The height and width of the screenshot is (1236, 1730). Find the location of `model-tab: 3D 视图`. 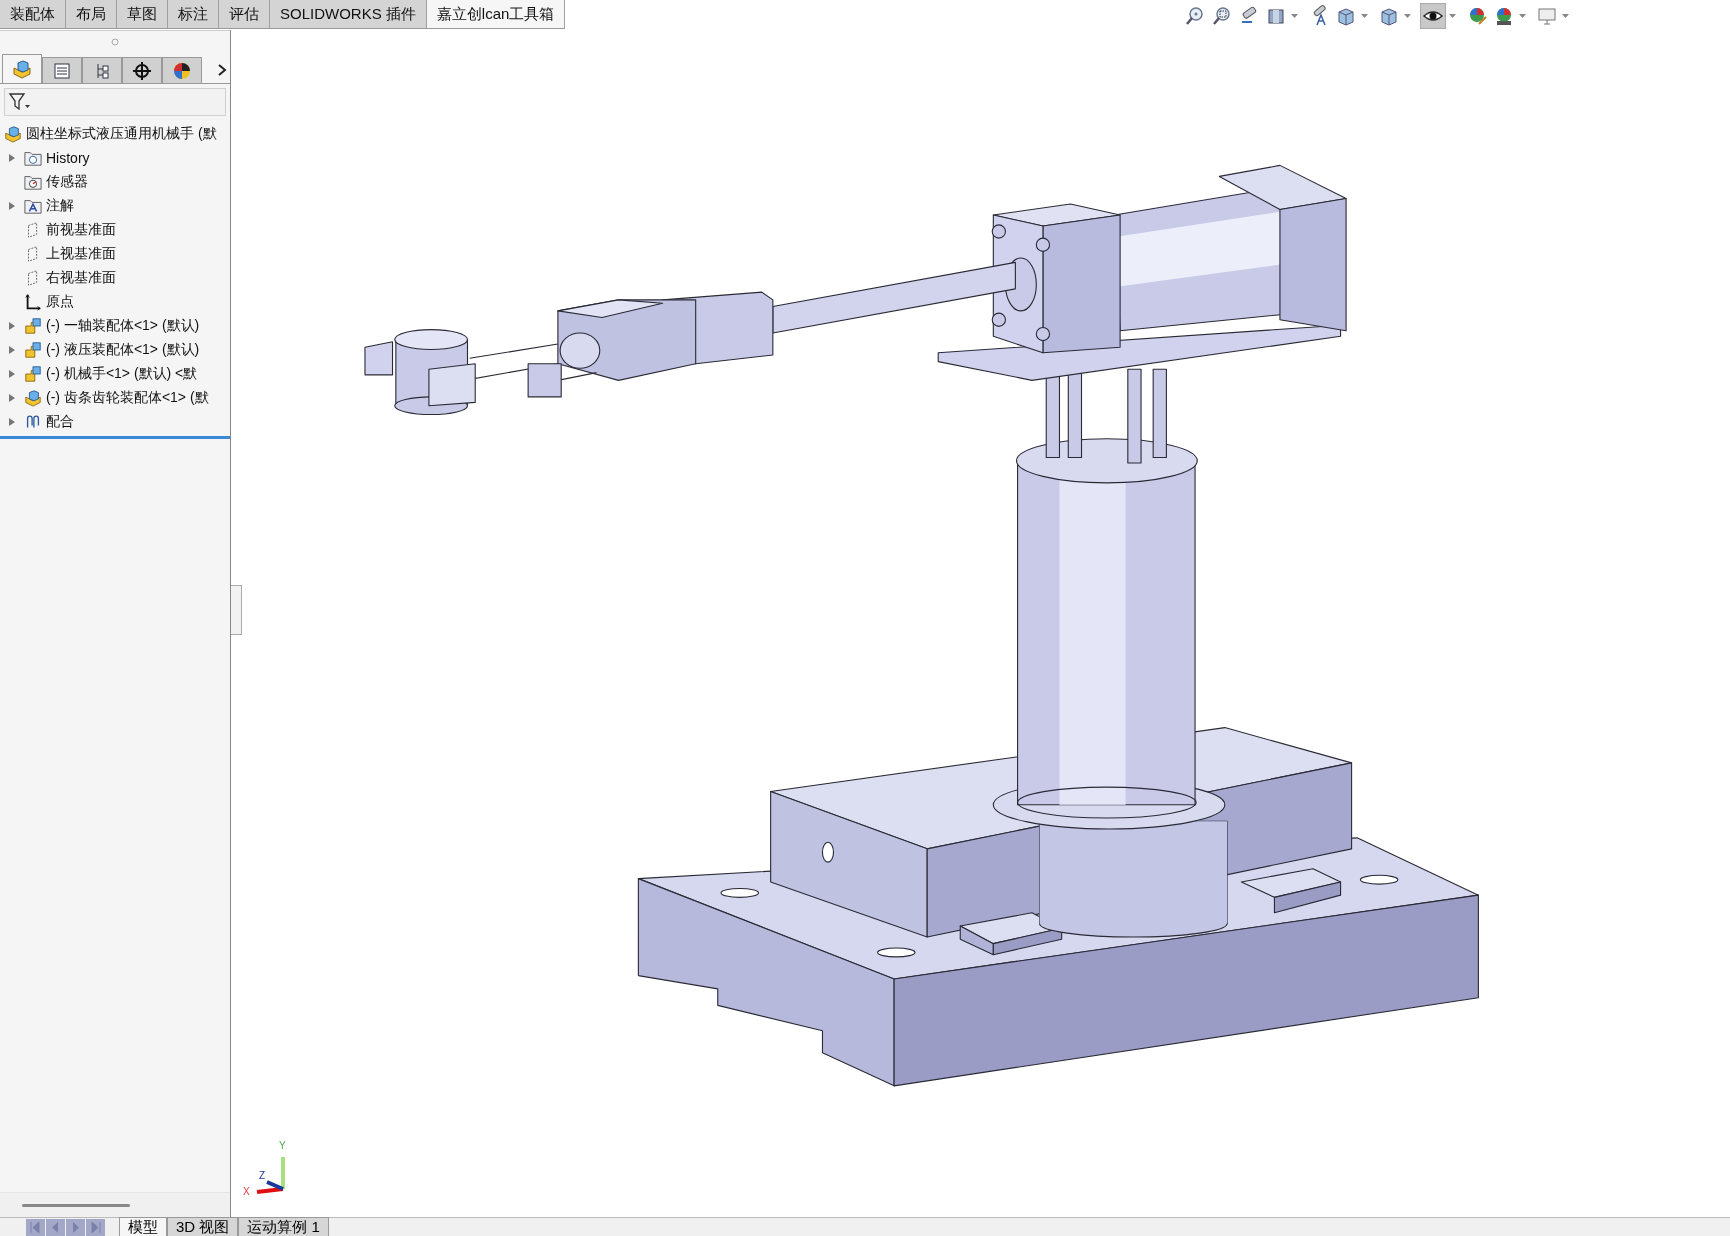

model-tab: 3D 视图 is located at coordinates (203, 1226).